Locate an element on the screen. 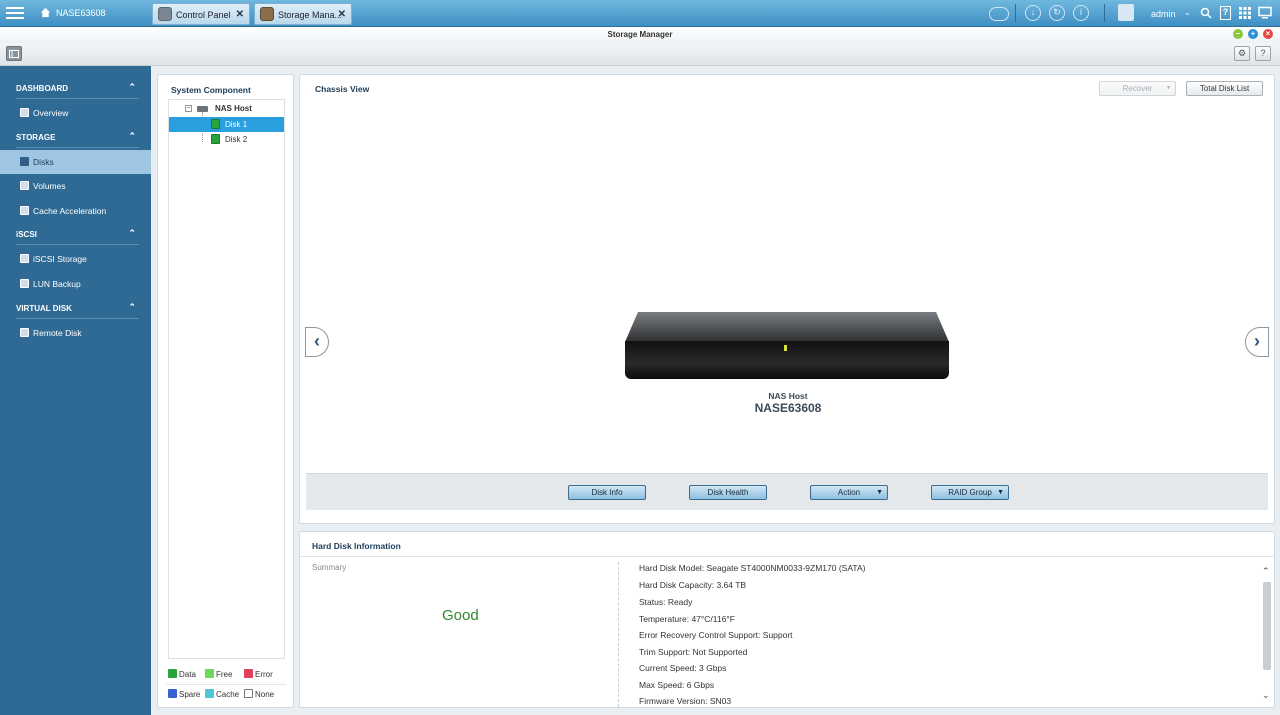 The image size is (1280, 715). home-icon is located at coordinates (45, 12).